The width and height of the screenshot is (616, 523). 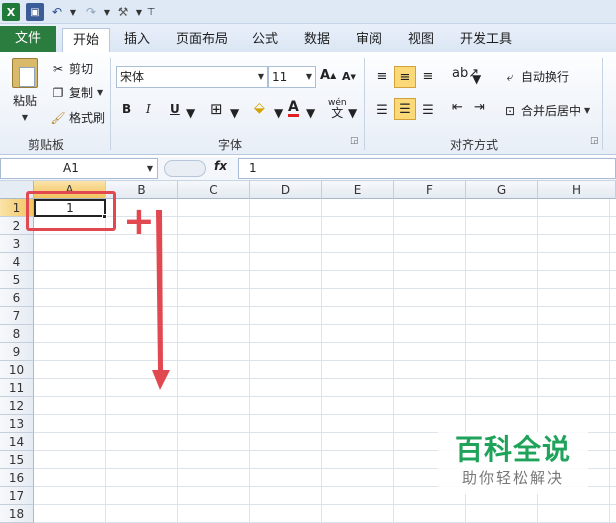 What do you see at coordinates (317, 40) in the screenshot?
I see `tab-data: 数据` at bounding box center [317, 40].